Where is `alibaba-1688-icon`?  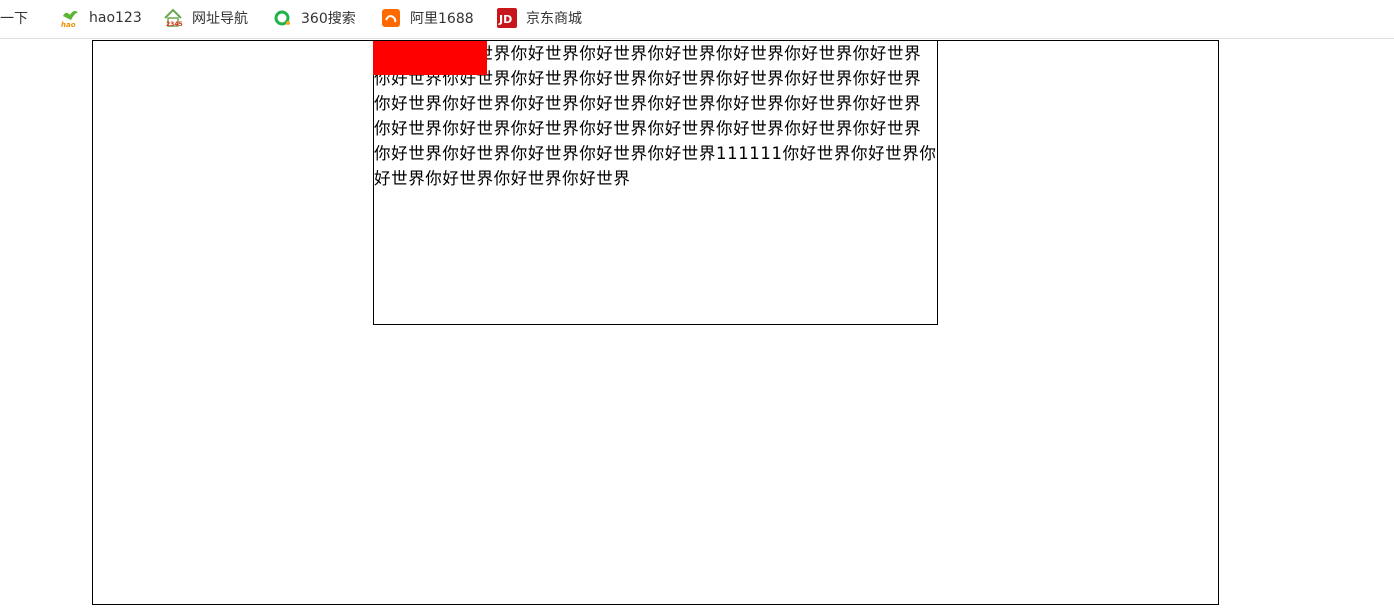
alibaba-1688-icon is located at coordinates (391, 18).